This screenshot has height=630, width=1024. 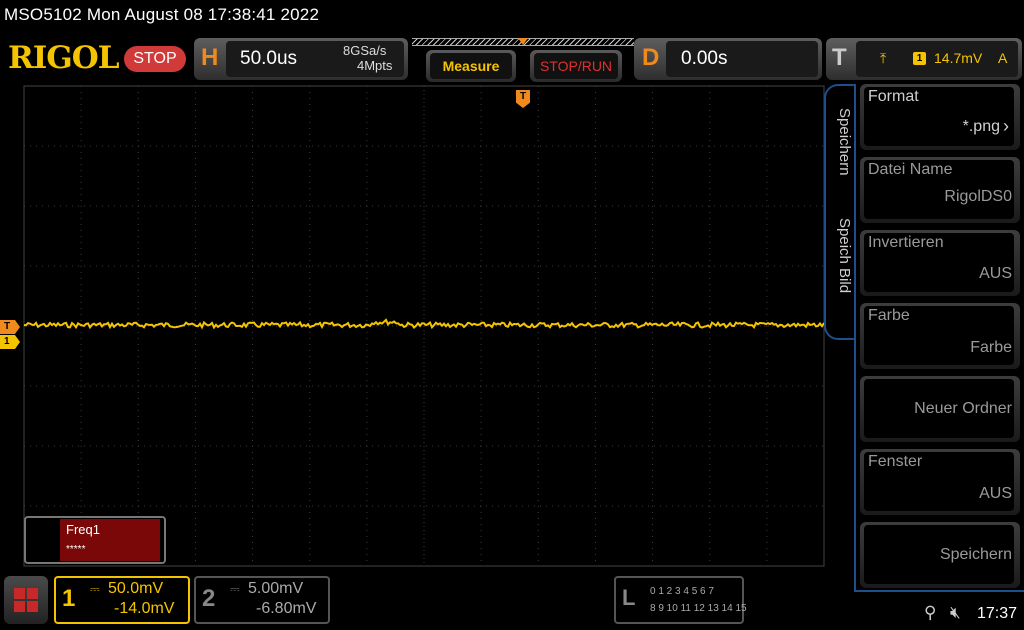 What do you see at coordinates (978, 196) in the screenshot?
I see `menu-value-datei-name: RigolDS0` at bounding box center [978, 196].